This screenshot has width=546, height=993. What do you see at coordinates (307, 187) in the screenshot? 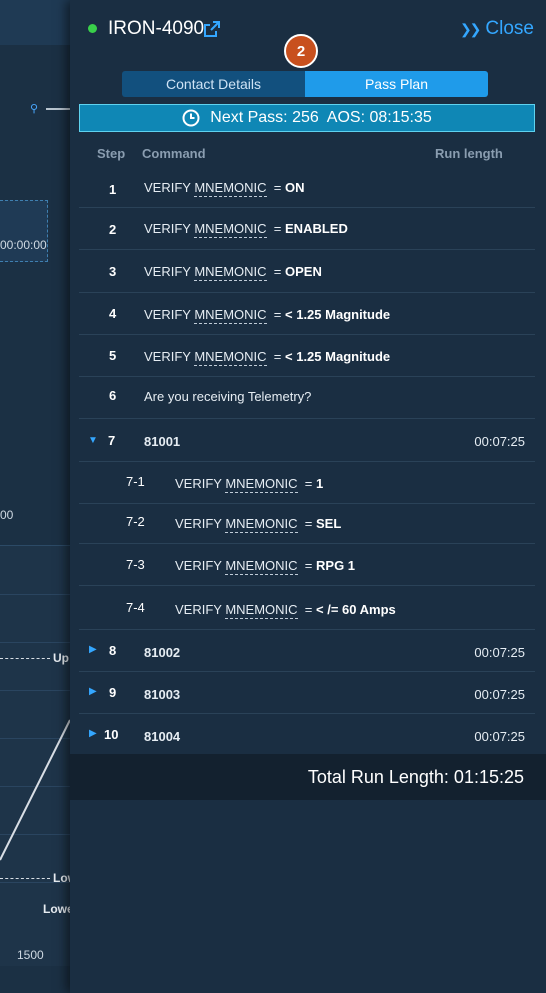
I see `plan-row: 1 VERIFY MNEMONIC = ON` at bounding box center [307, 187].